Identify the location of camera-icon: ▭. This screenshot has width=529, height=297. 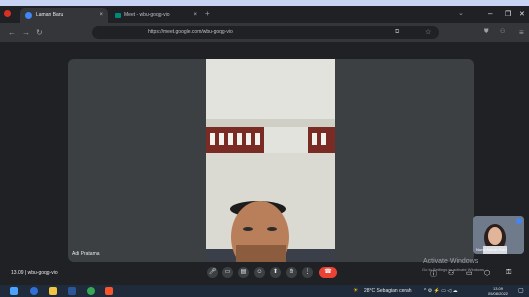
(227, 272).